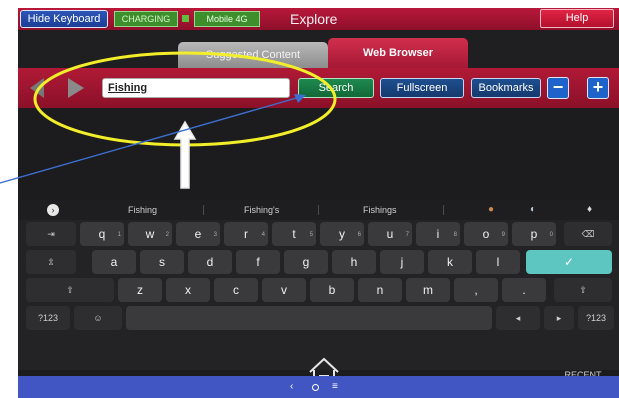 The width and height of the screenshot is (619, 398). I want to click on key-l-label: l, so click(498, 262).